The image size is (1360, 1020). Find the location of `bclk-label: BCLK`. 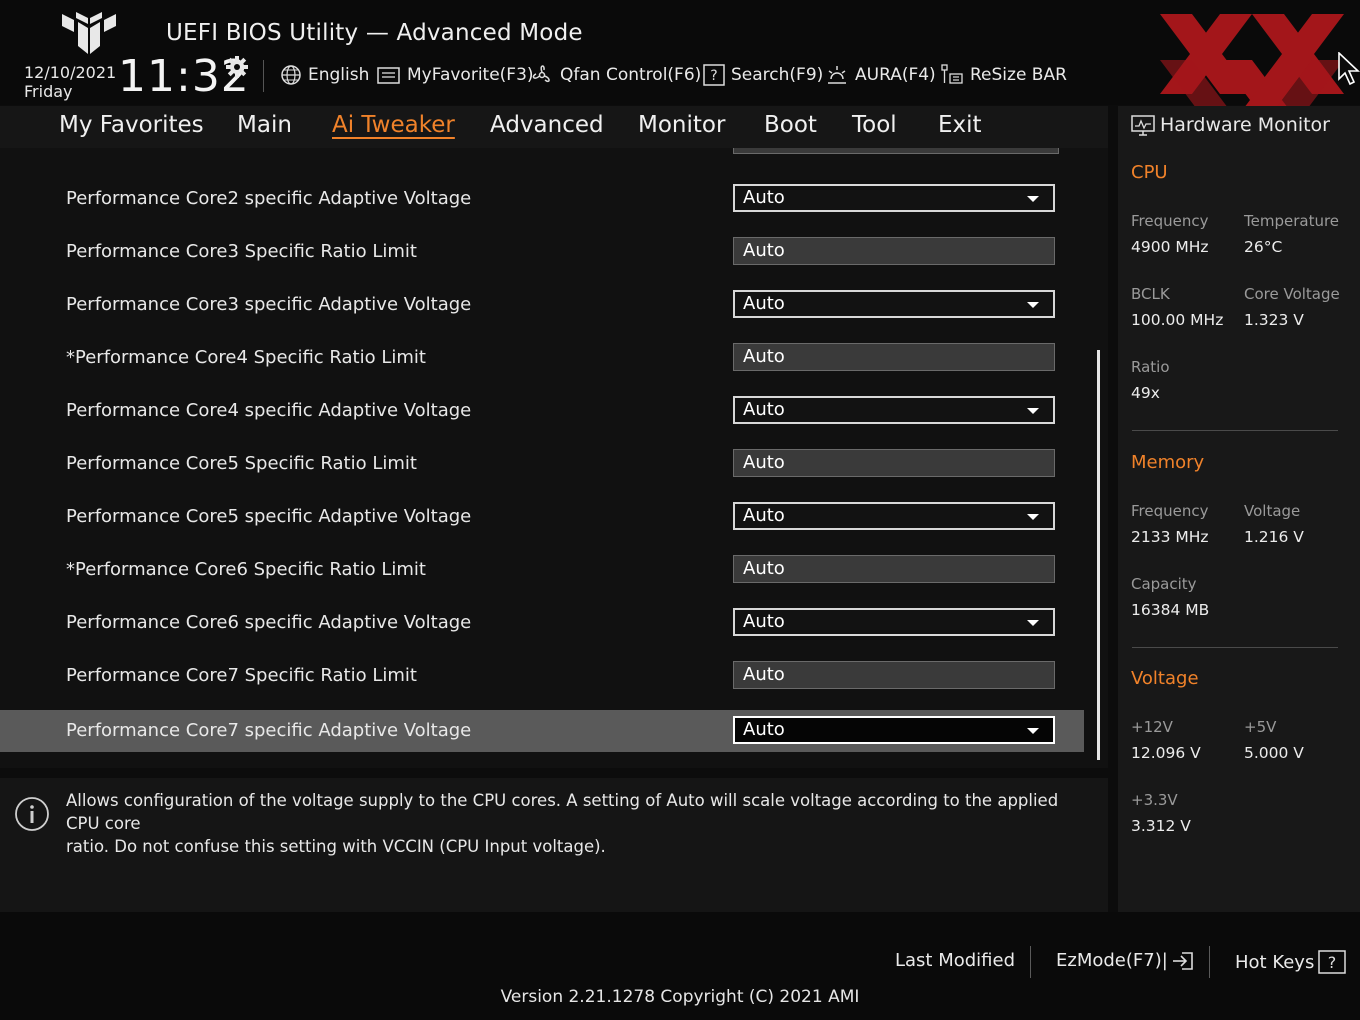

bclk-label: BCLK is located at coordinates (1150, 294).